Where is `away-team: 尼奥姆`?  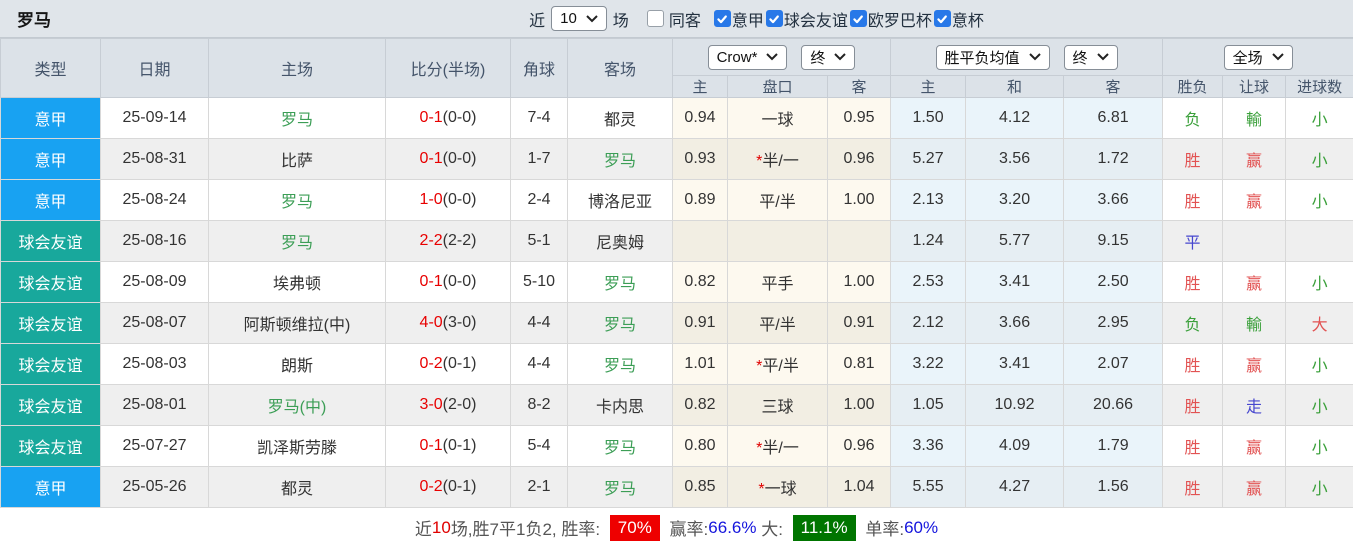
away-team: 尼奥姆 is located at coordinates (620, 241).